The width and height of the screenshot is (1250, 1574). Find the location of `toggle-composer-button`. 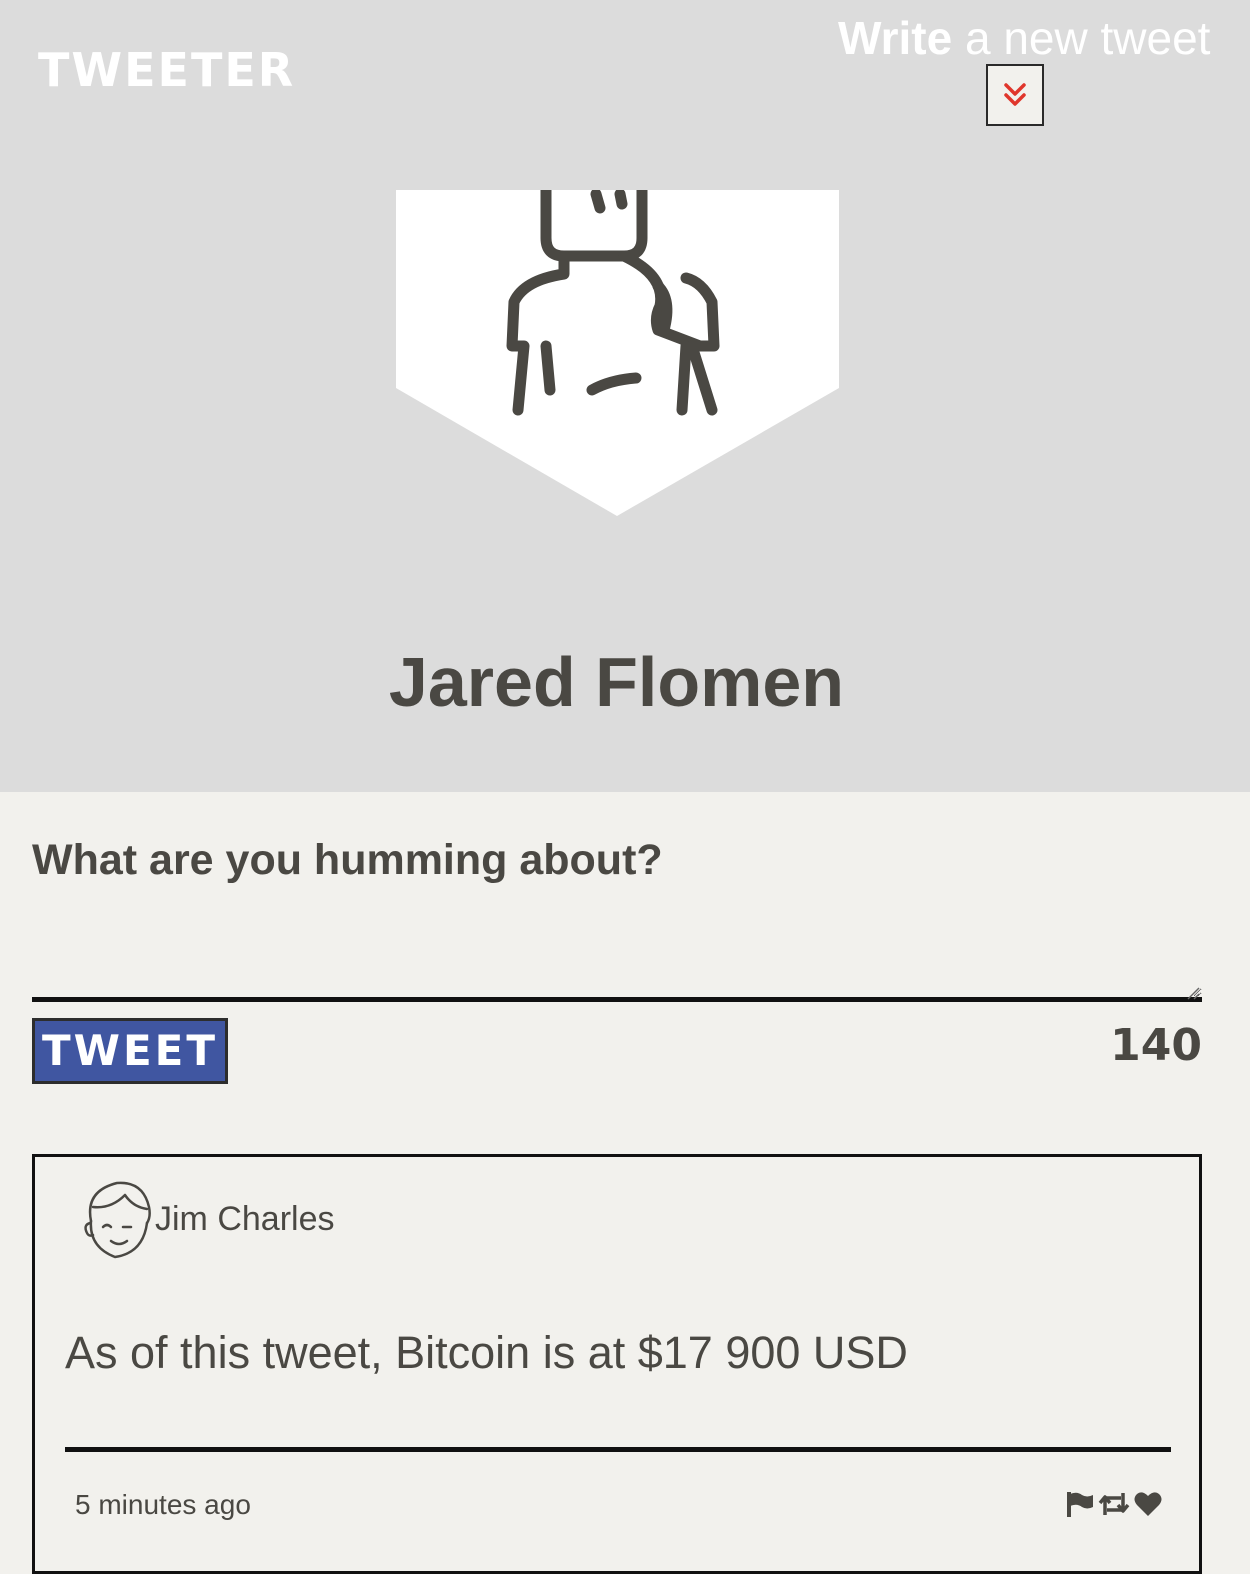

toggle-composer-button is located at coordinates (1015, 95).